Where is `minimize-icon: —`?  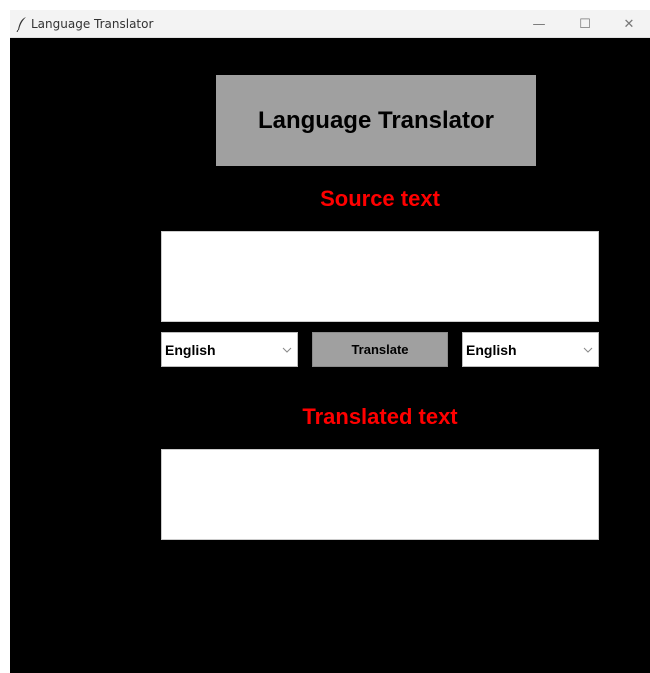 minimize-icon: — is located at coordinates (539, 24).